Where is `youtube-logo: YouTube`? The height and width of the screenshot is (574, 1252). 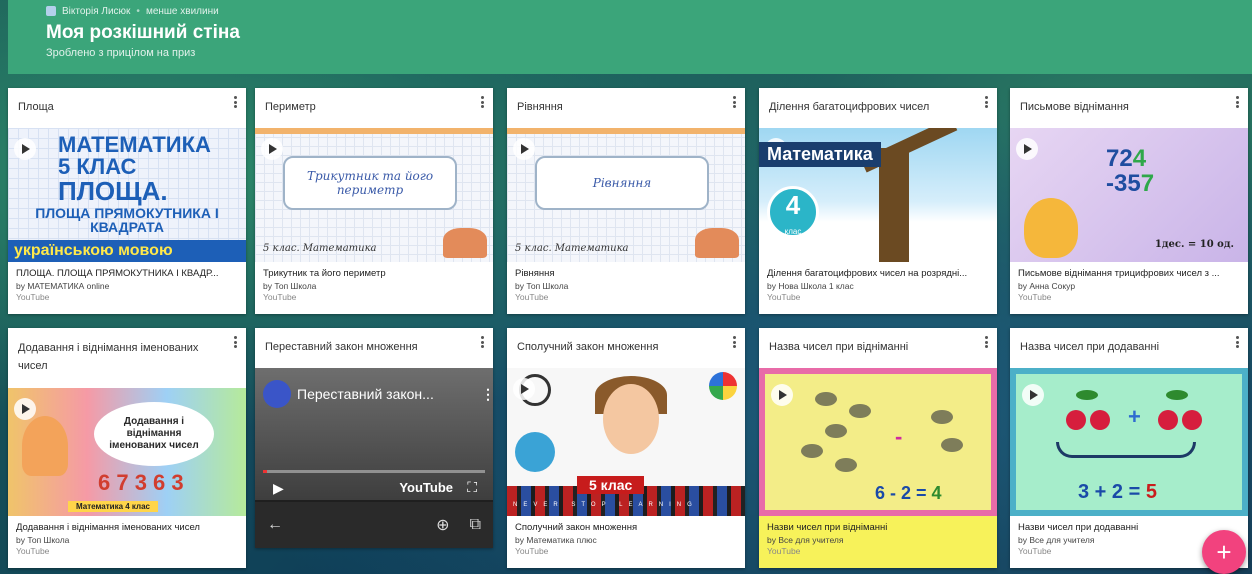 youtube-logo: YouTube is located at coordinates (426, 487).